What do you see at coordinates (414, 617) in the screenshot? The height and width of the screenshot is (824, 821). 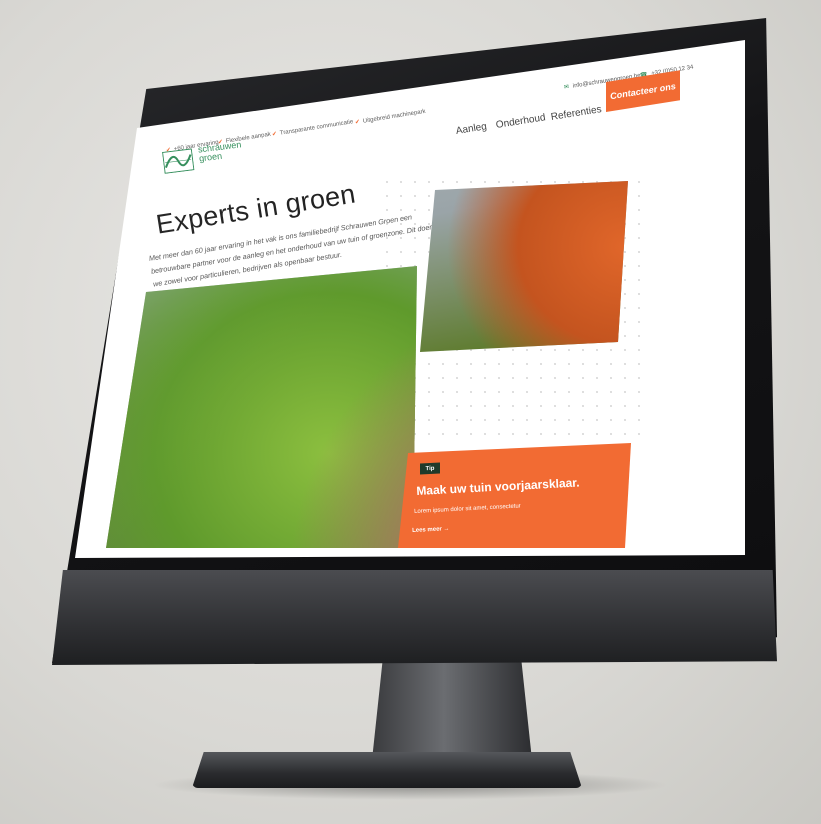 I see `monitor-chin` at bounding box center [414, 617].